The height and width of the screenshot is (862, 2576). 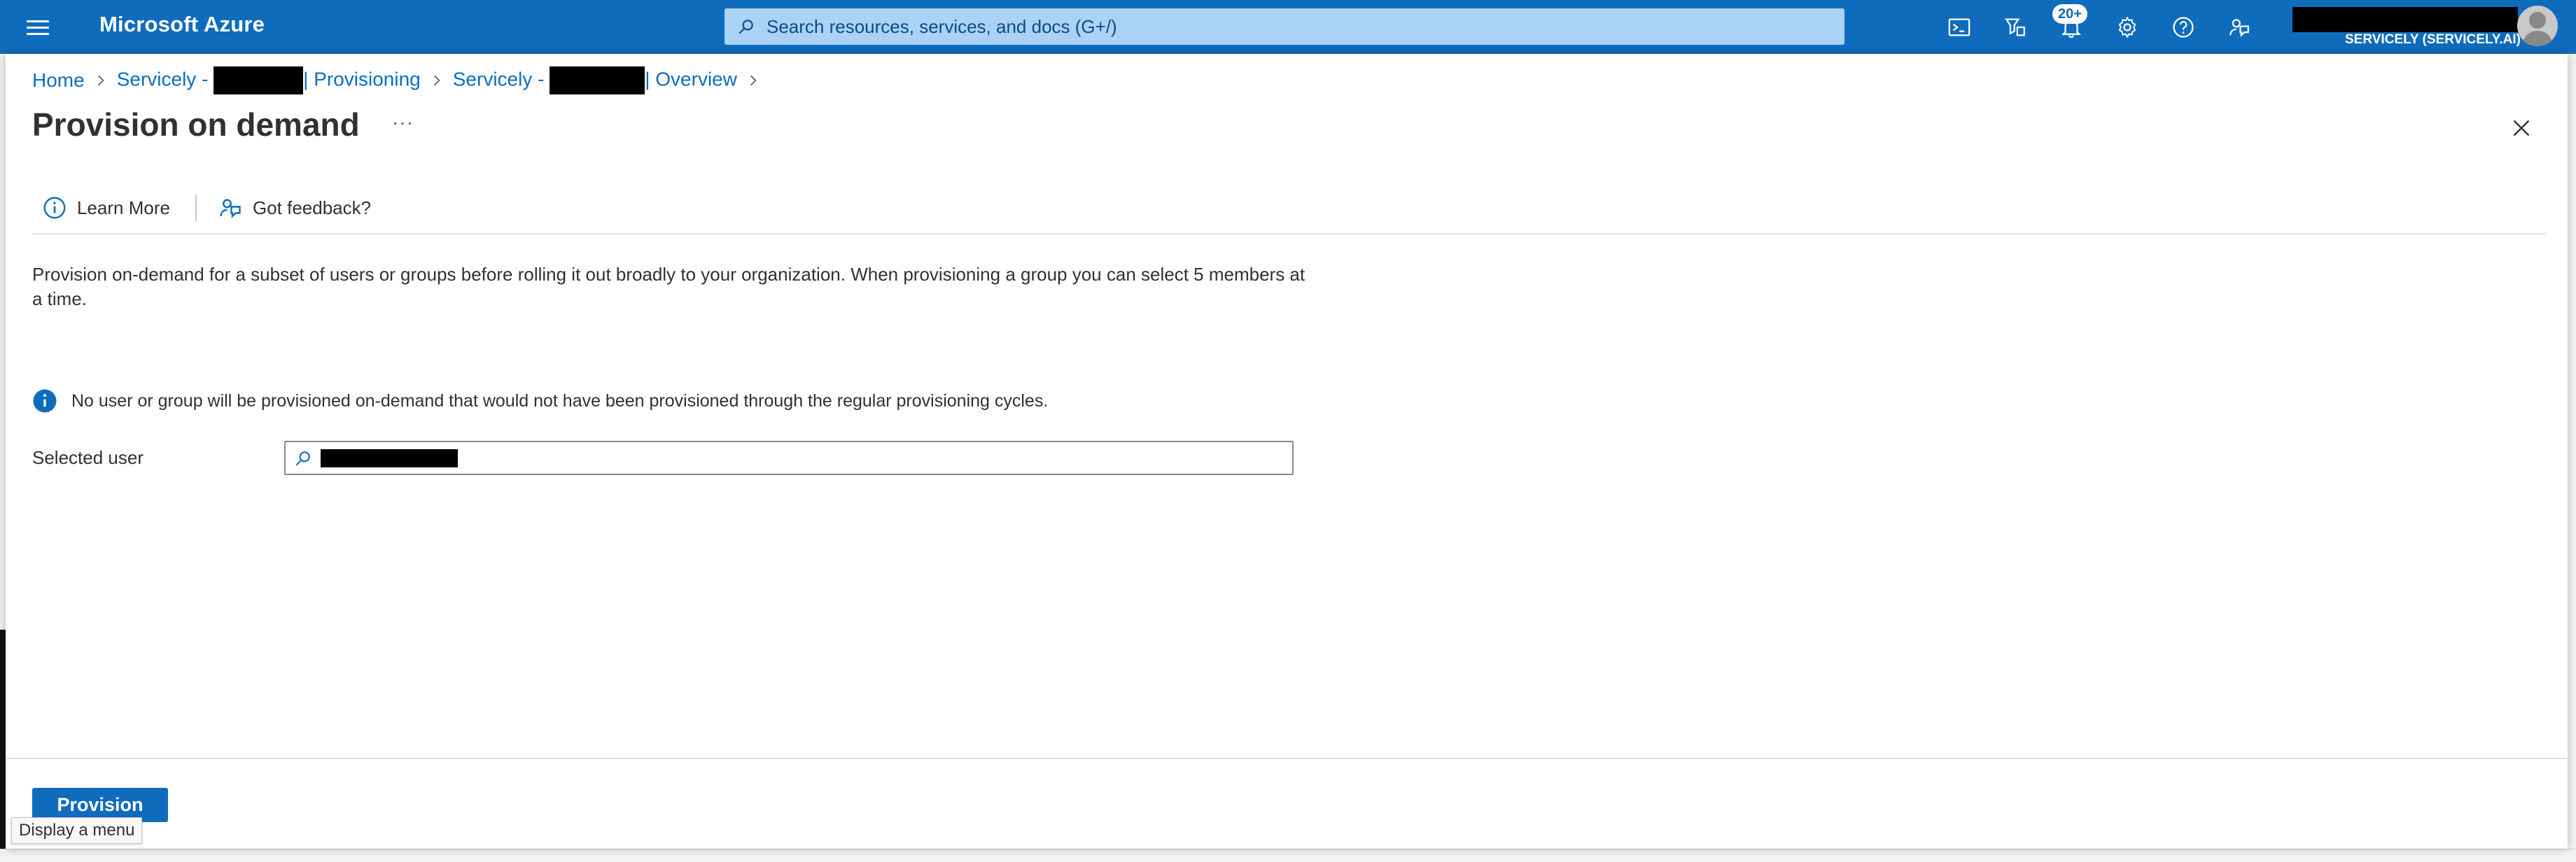 I want to click on display-menu-tooltip: Display a menu, so click(x=77, y=831).